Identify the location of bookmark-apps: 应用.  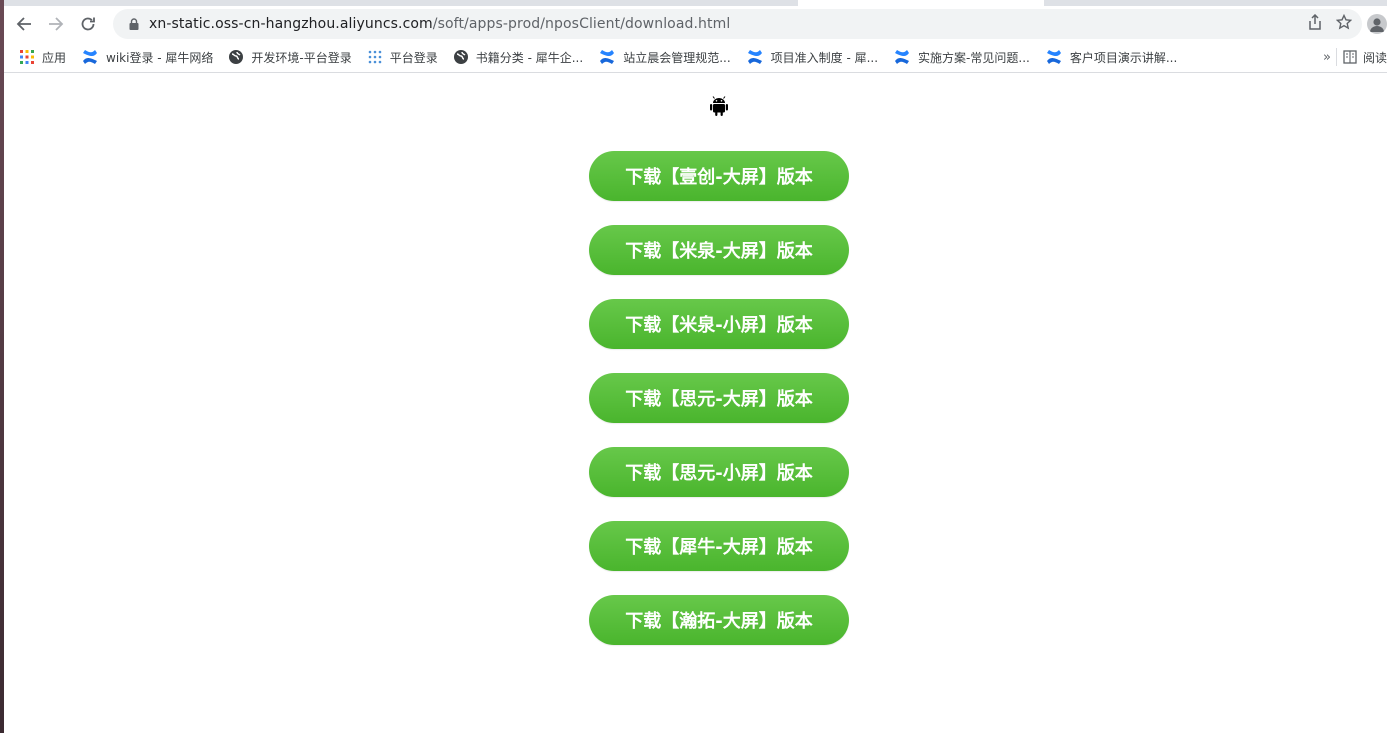
(43, 57).